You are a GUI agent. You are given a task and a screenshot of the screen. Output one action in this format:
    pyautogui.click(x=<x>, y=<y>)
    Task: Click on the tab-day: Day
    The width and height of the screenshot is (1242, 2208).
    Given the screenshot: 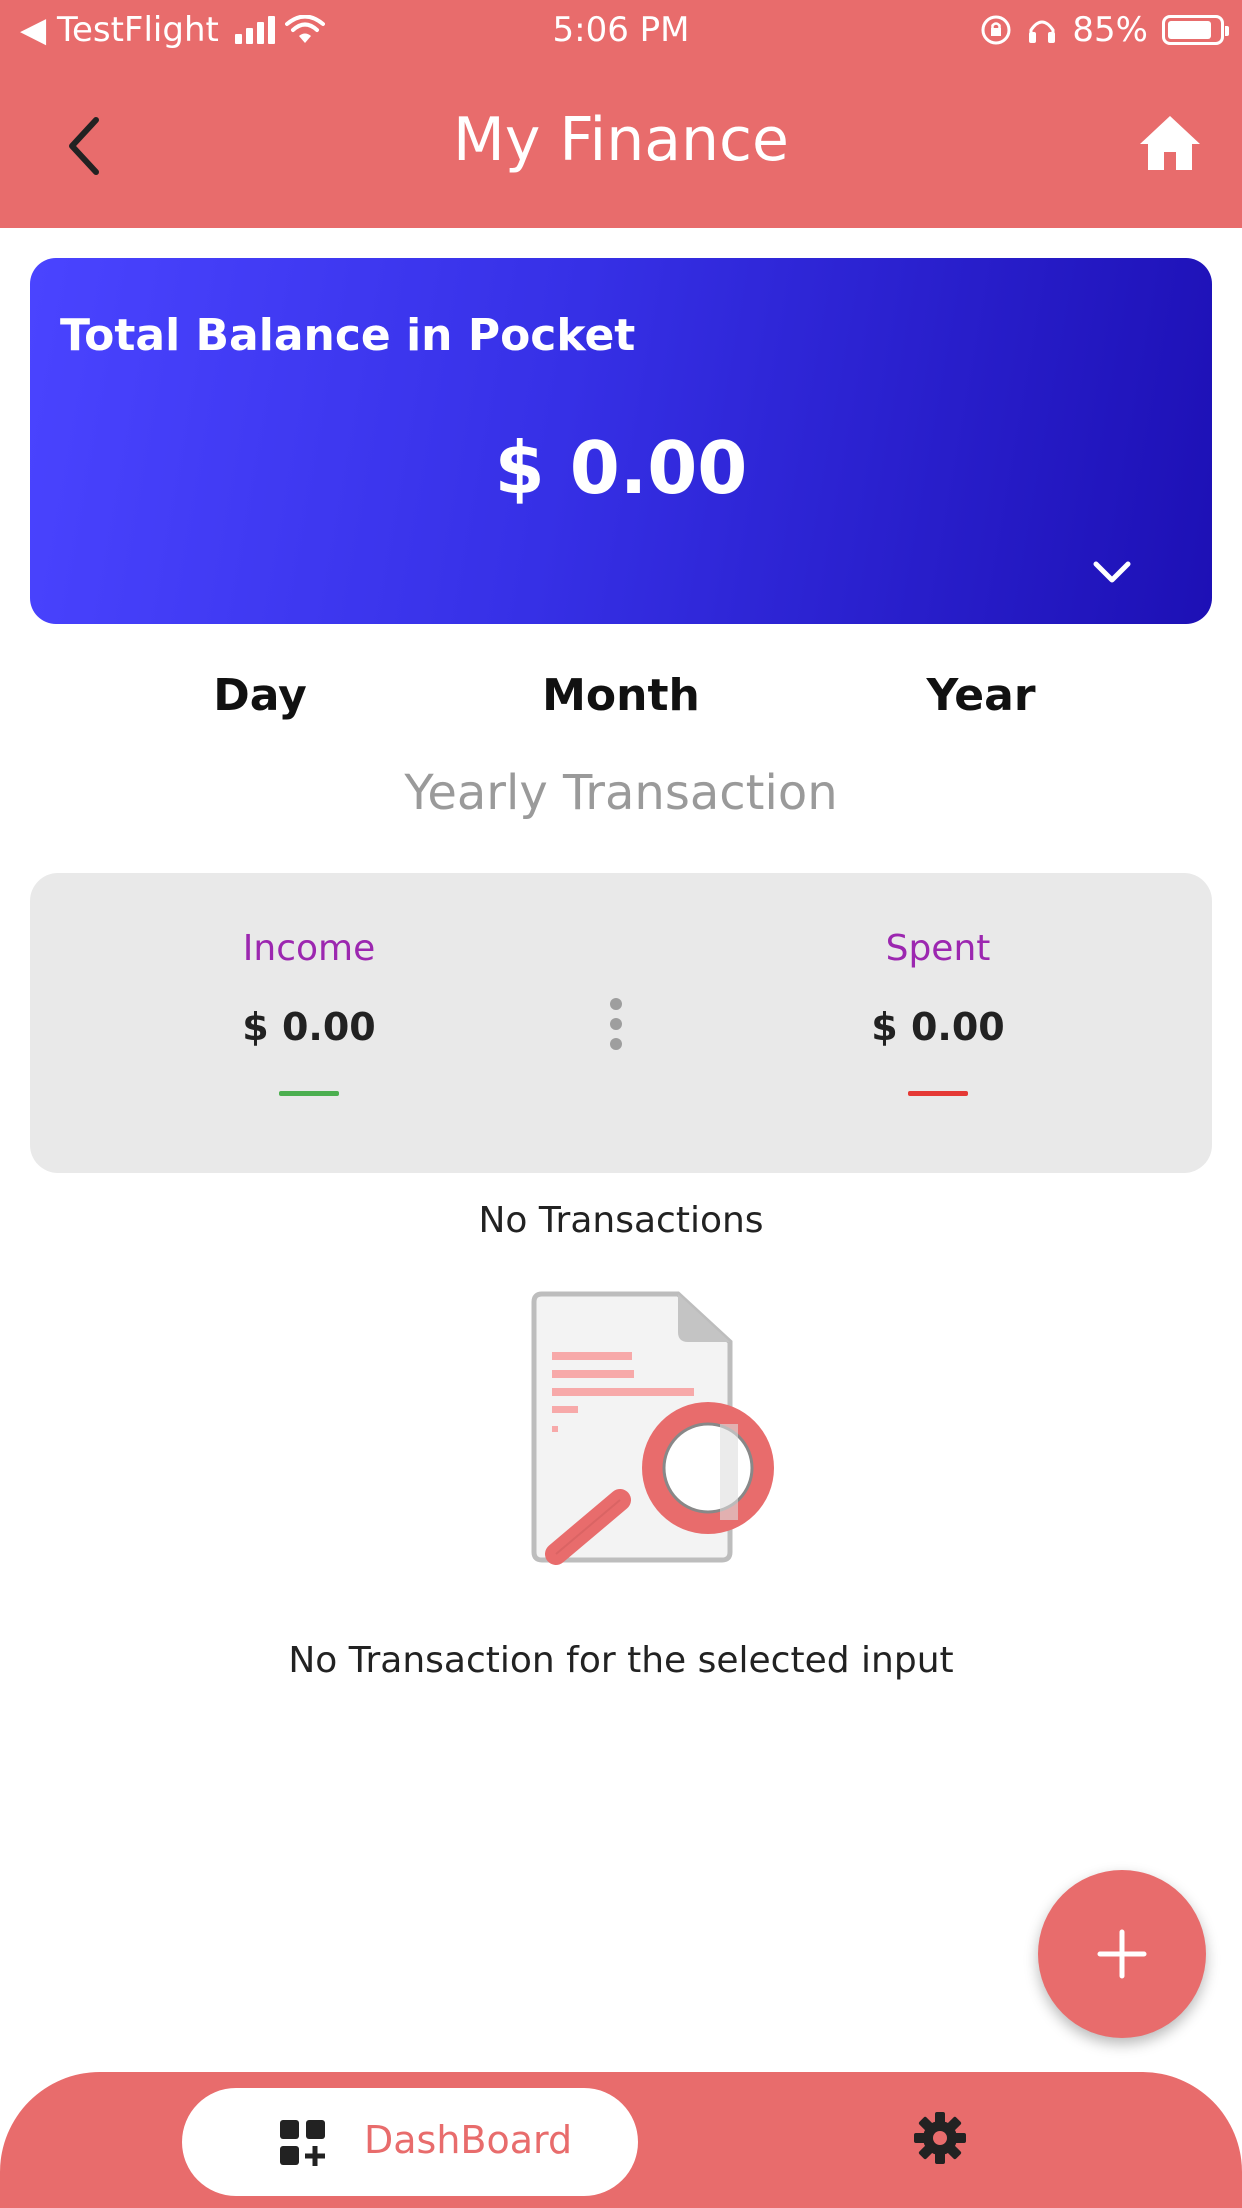 What is the action you would take?
    pyautogui.click(x=260, y=695)
    